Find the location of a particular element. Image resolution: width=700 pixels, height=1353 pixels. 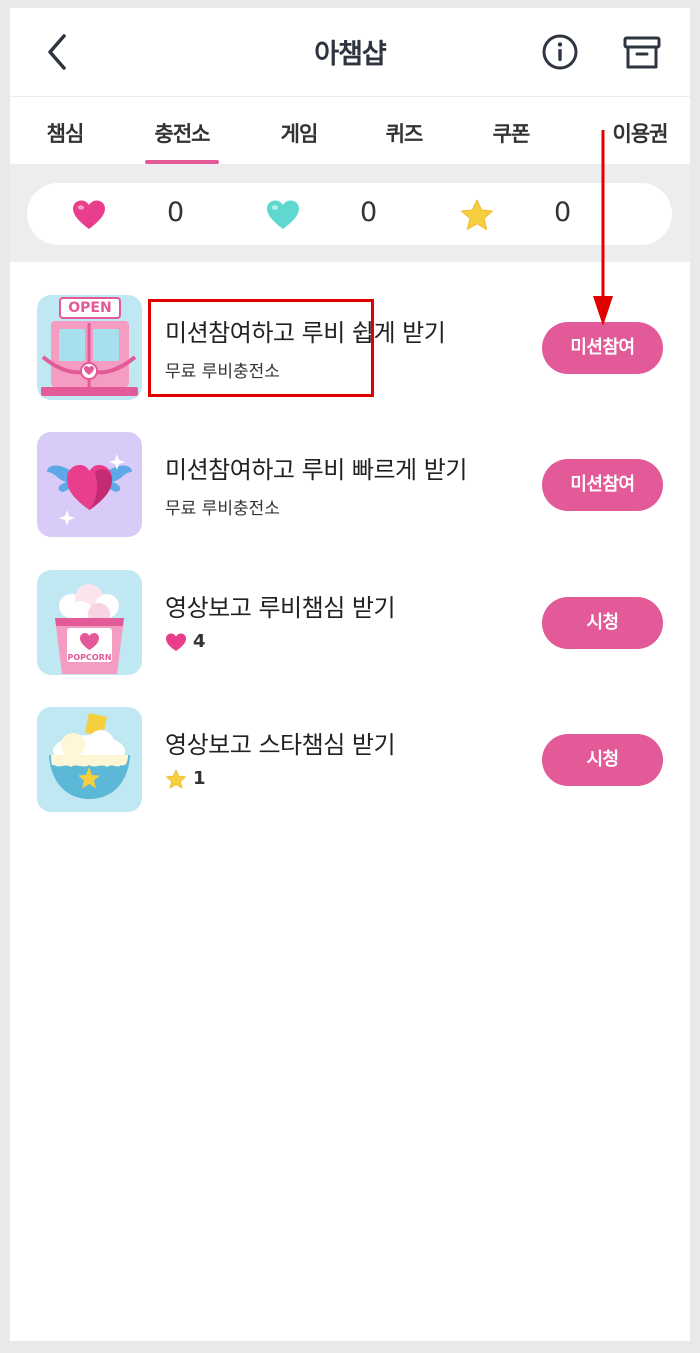

reward-amount: 4 is located at coordinates (199, 641).